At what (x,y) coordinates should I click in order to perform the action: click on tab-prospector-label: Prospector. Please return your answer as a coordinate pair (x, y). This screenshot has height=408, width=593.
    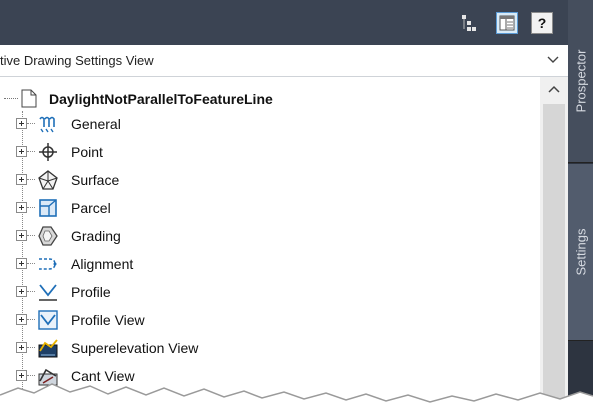
    Looking at the image, I should click on (580, 81).